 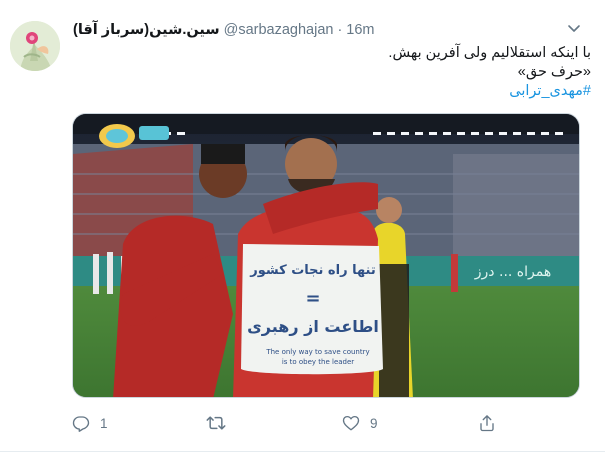 I want to click on tweet-header: سین.شین(سرباز آقا) @sarbazaghajan · 16m, so click(x=224, y=30).